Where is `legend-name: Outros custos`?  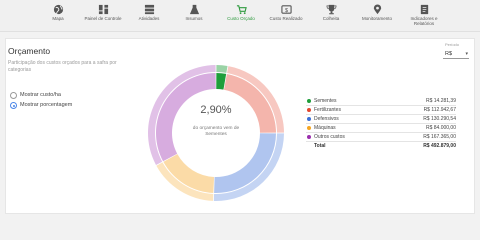 legend-name: Outros custos is located at coordinates (329, 137).